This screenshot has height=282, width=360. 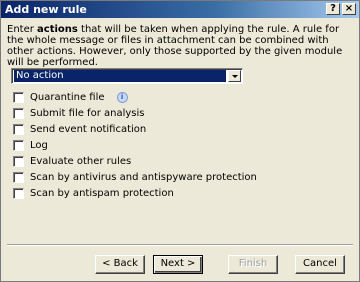 I want to click on dialog-title: Add new rule, so click(x=46, y=9).